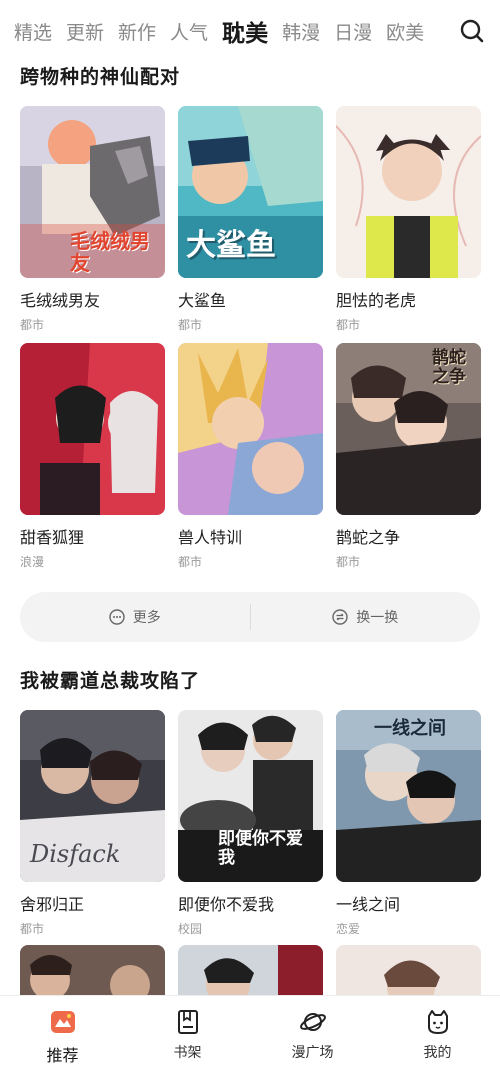 This screenshot has height=1071, width=500. What do you see at coordinates (146, 618) in the screenshot?
I see `more-label: 更多` at bounding box center [146, 618].